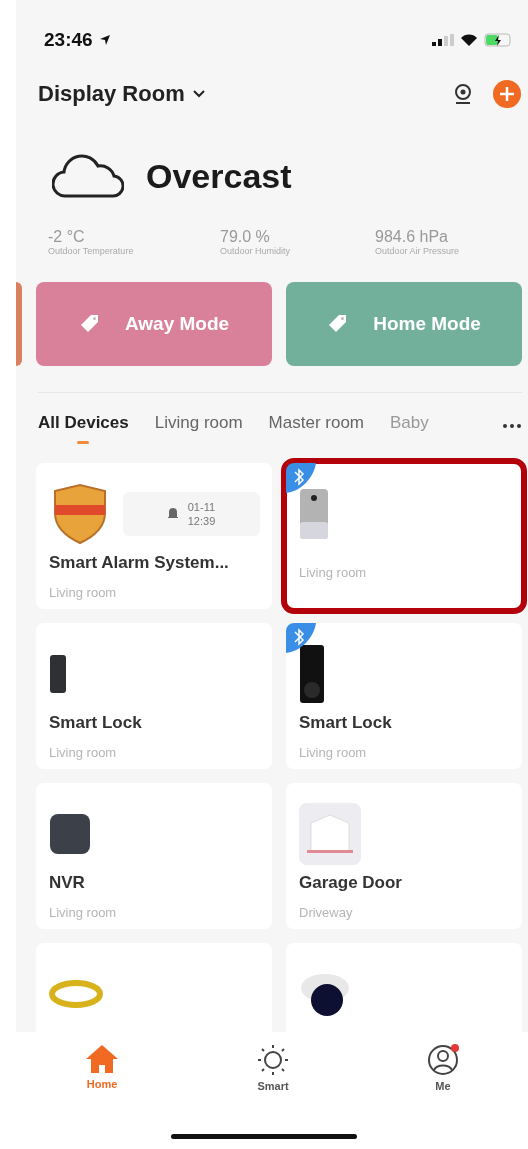  Describe the element at coordinates (154, 856) in the screenshot. I see `device-card: NVR Living room` at that location.